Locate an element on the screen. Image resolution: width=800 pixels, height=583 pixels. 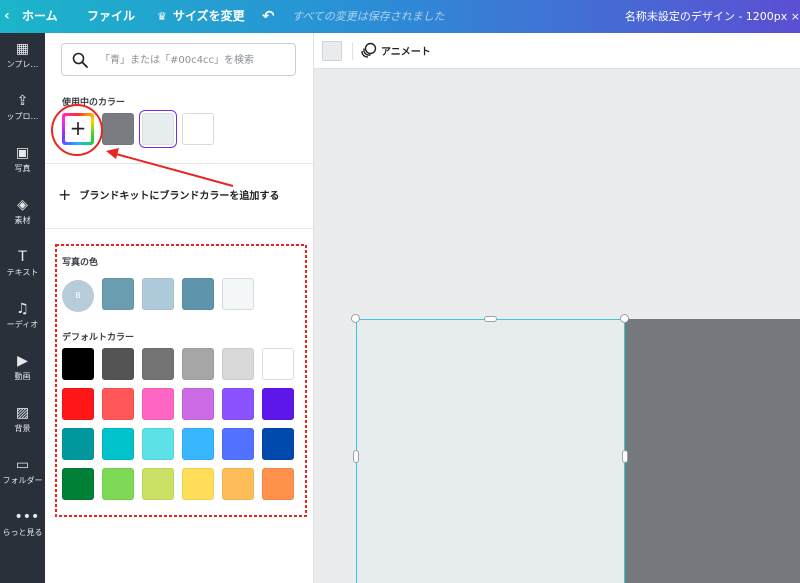
resize-handle-left is located at coordinates (356, 456).